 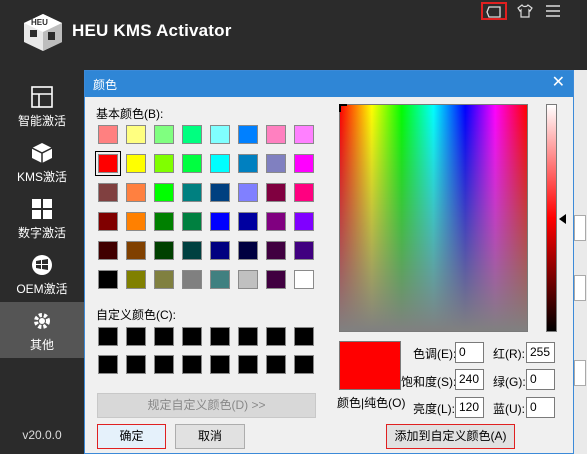 What do you see at coordinates (469, 352) in the screenshot?
I see `hue-input: 0` at bounding box center [469, 352].